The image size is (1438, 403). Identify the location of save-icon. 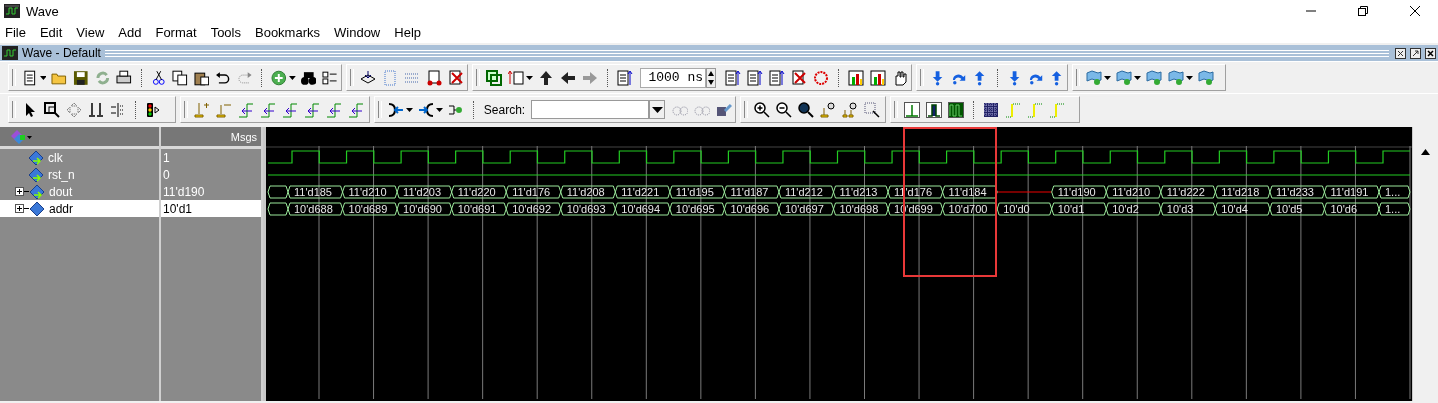
(80, 77).